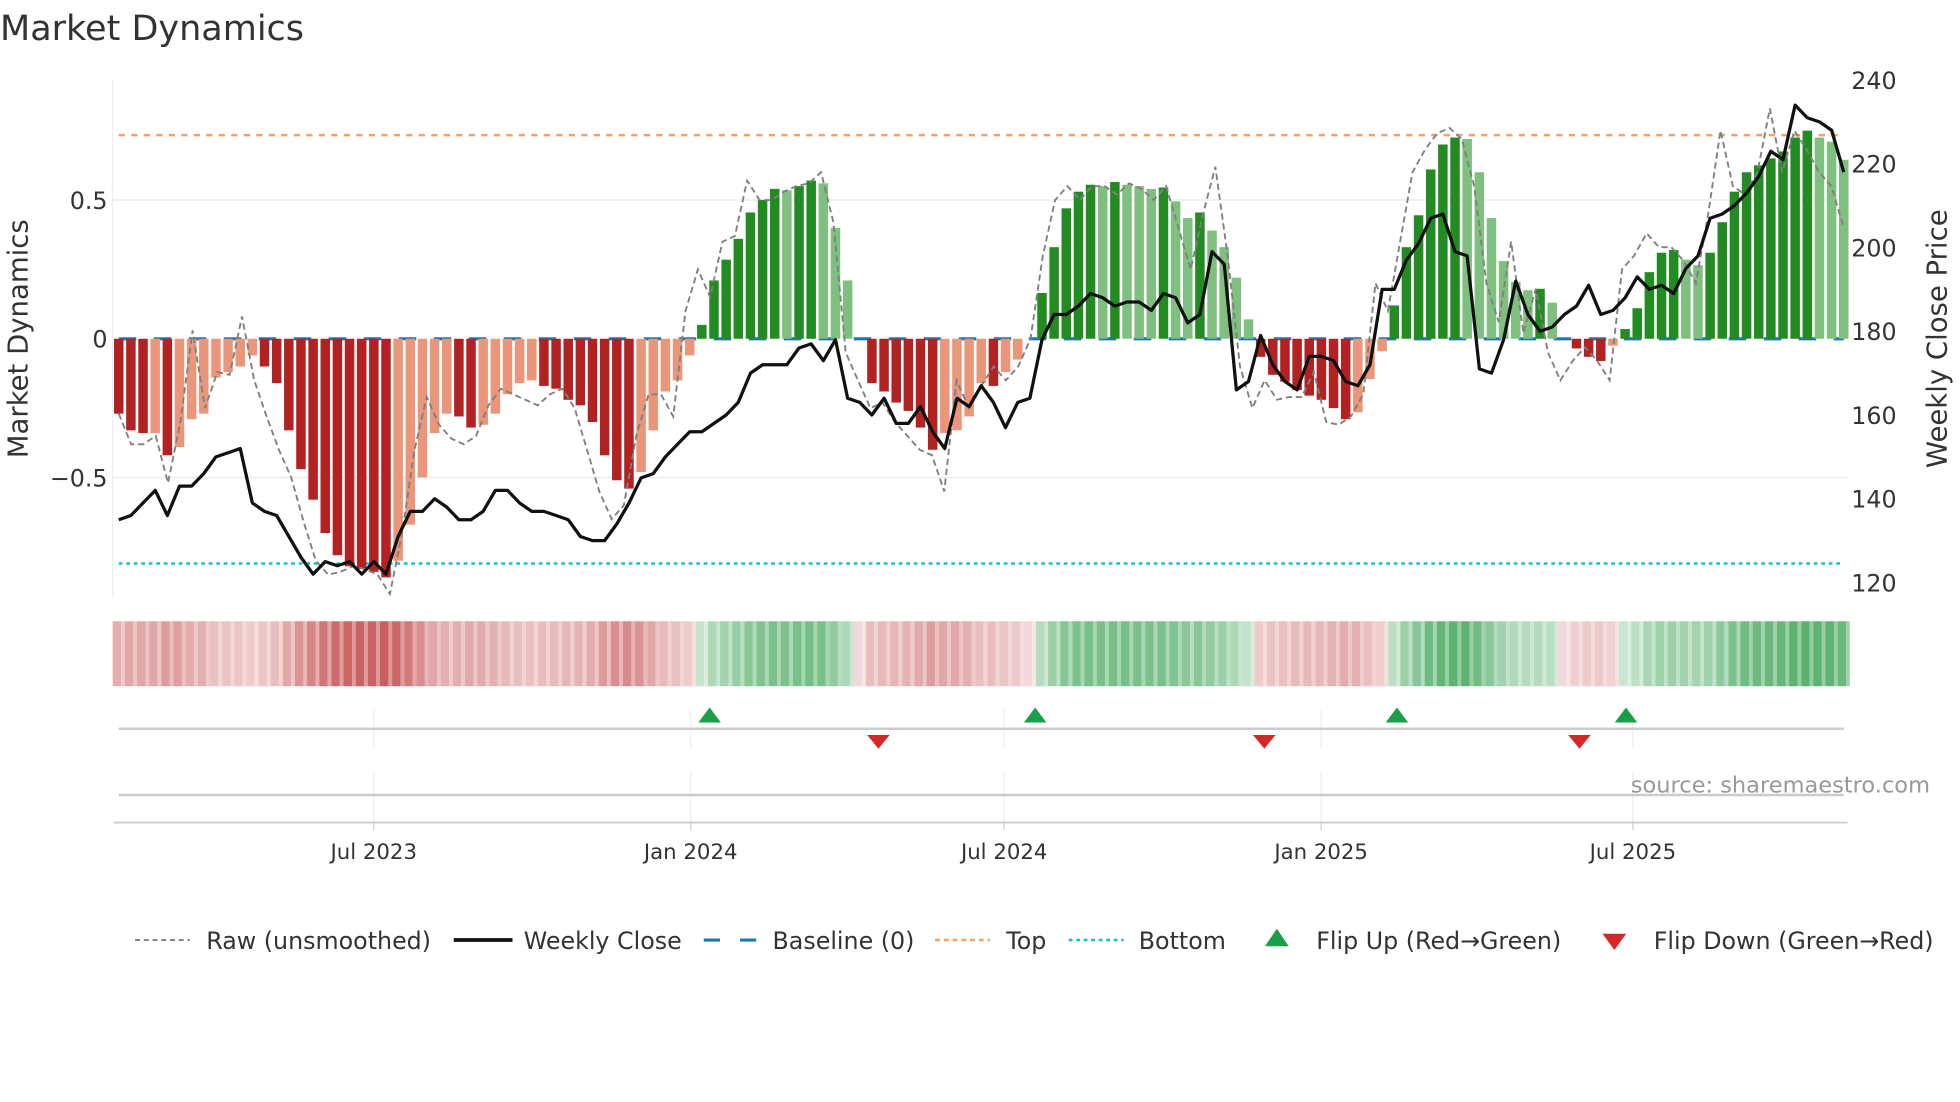 The width and height of the screenshot is (1960, 1102). Describe the element at coordinates (318, 941) in the screenshot. I see `legend-label: Raw (unsmoothed)` at that location.